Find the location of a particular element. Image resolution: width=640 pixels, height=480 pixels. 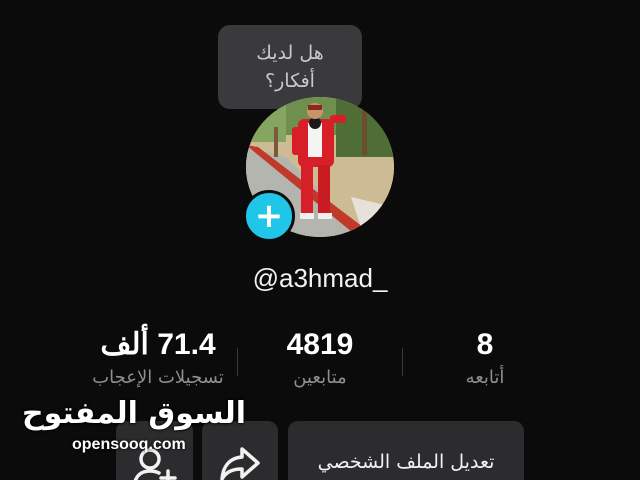

stat-followers: 4819 متابعين is located at coordinates (320, 356).